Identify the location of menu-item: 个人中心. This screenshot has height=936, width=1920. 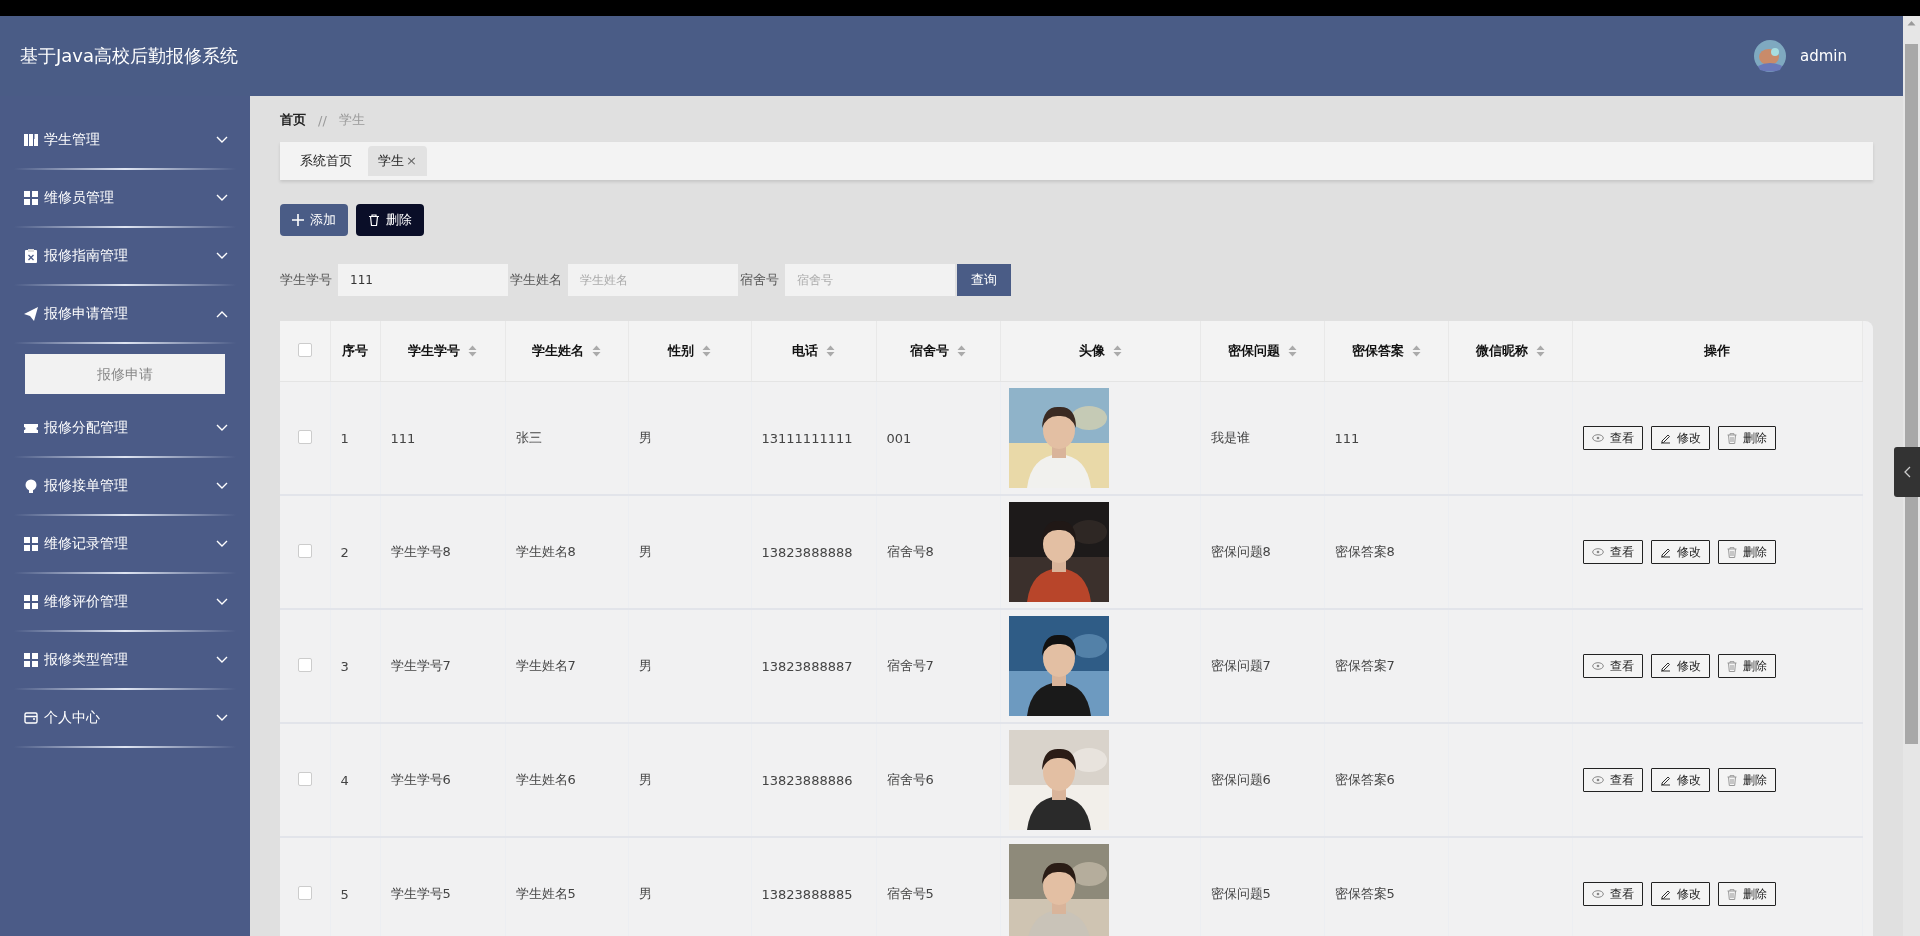
(125, 718).